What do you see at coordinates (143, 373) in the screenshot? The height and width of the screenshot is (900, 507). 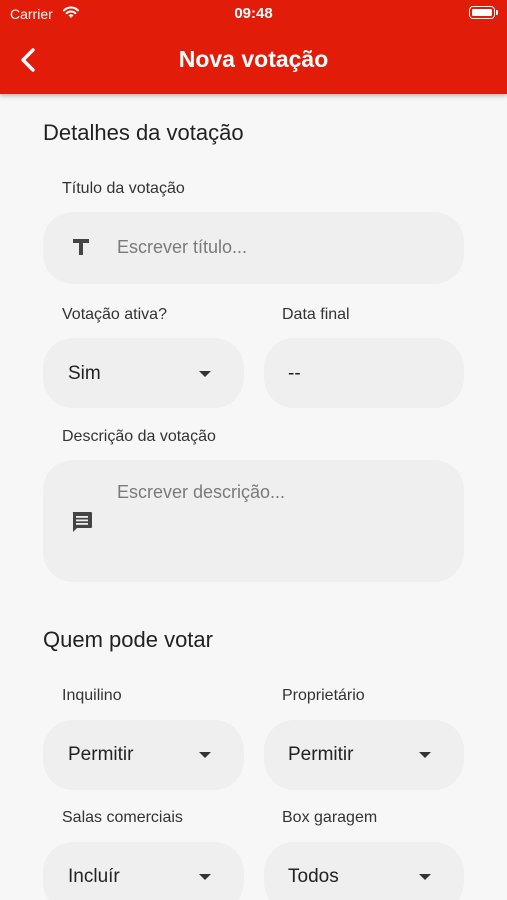 I see `active-select: Sim` at bounding box center [143, 373].